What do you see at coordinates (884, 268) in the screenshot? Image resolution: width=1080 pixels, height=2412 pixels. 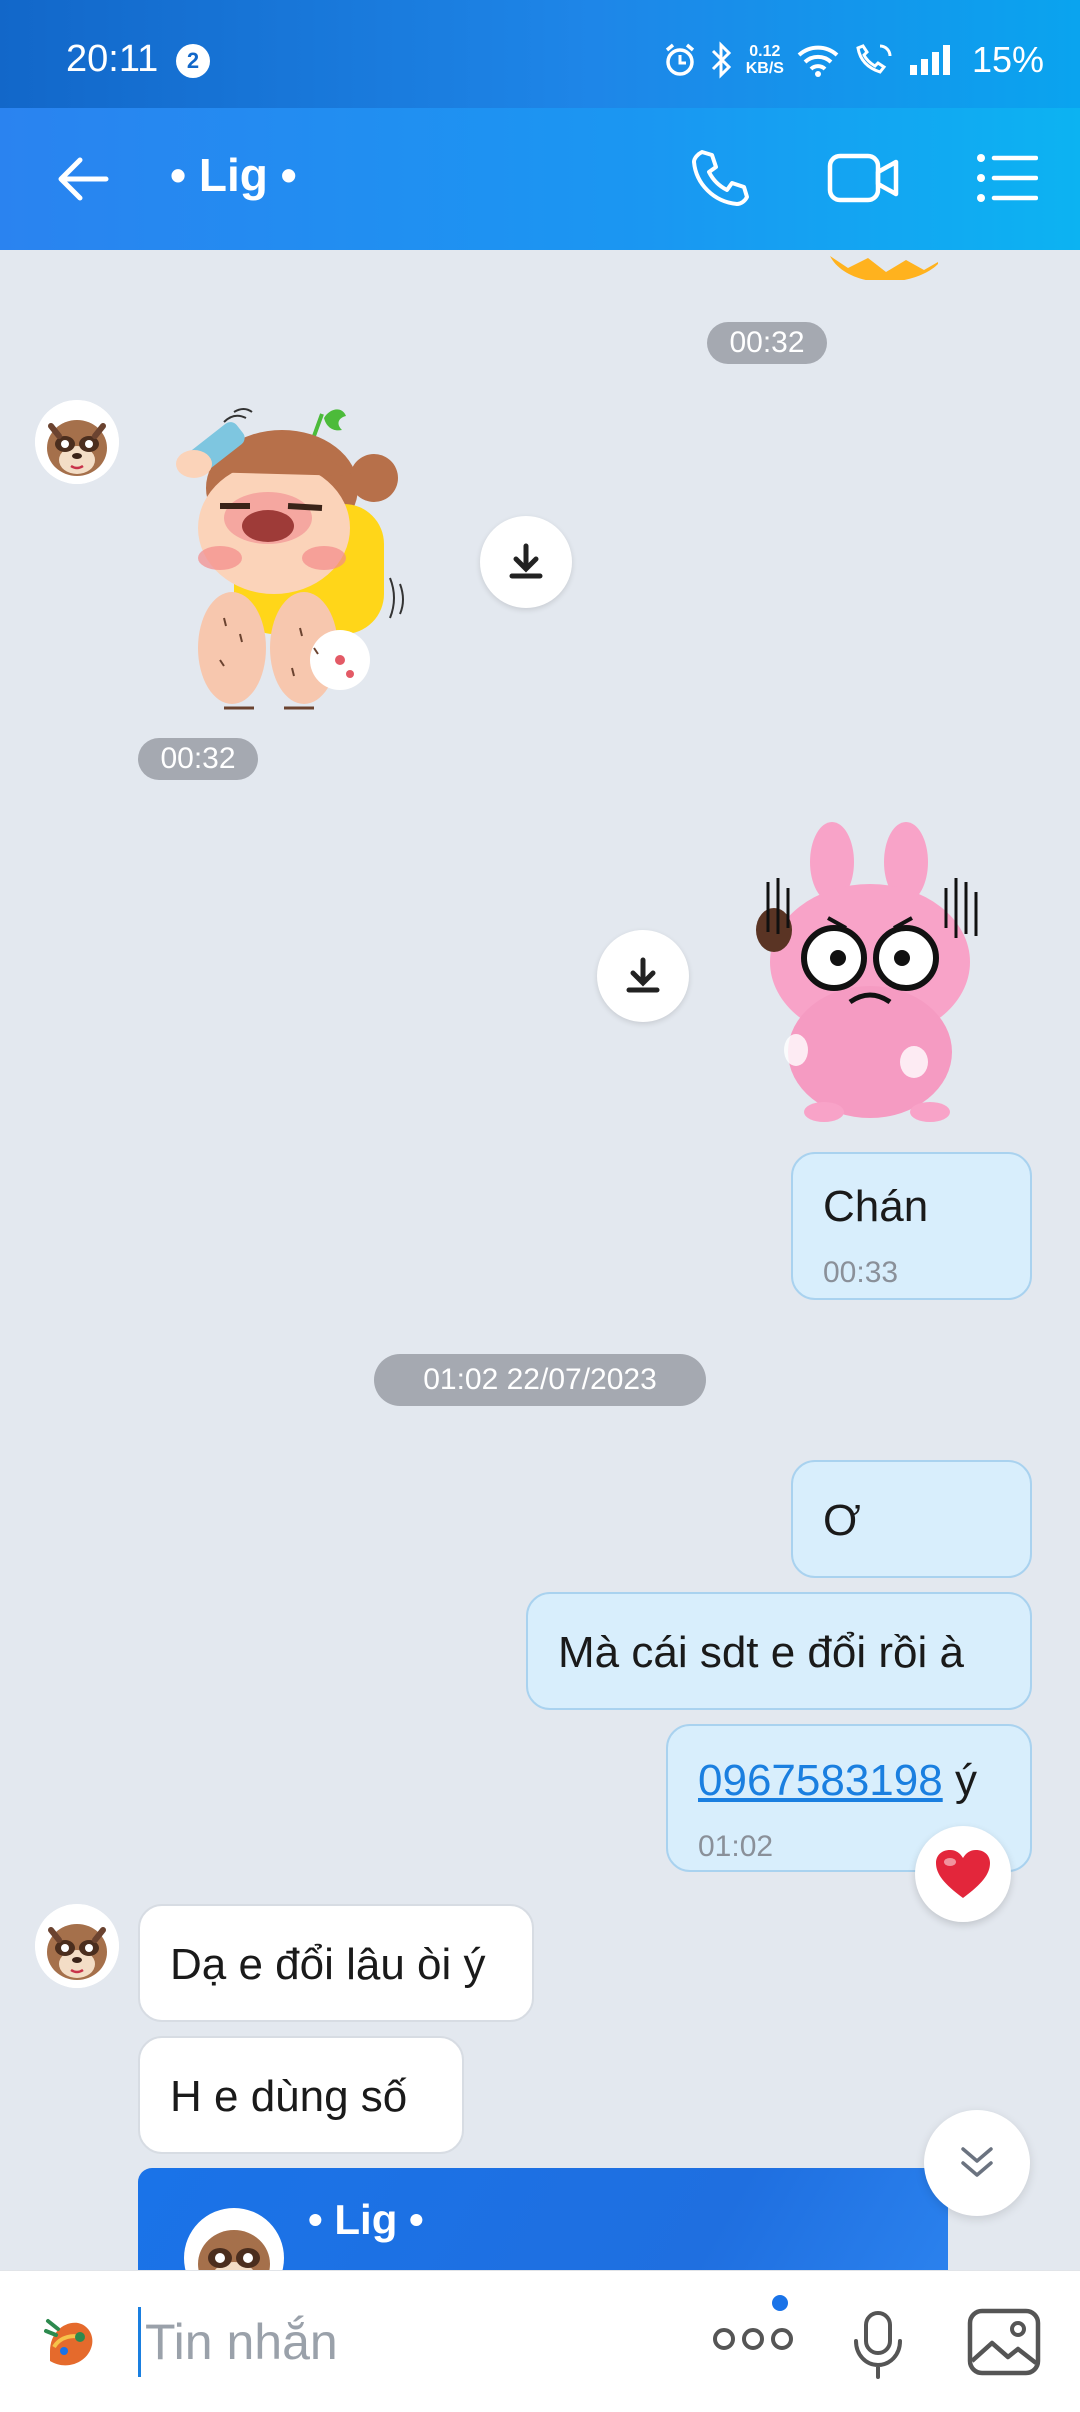 I see `sticker-partial-top` at bounding box center [884, 268].